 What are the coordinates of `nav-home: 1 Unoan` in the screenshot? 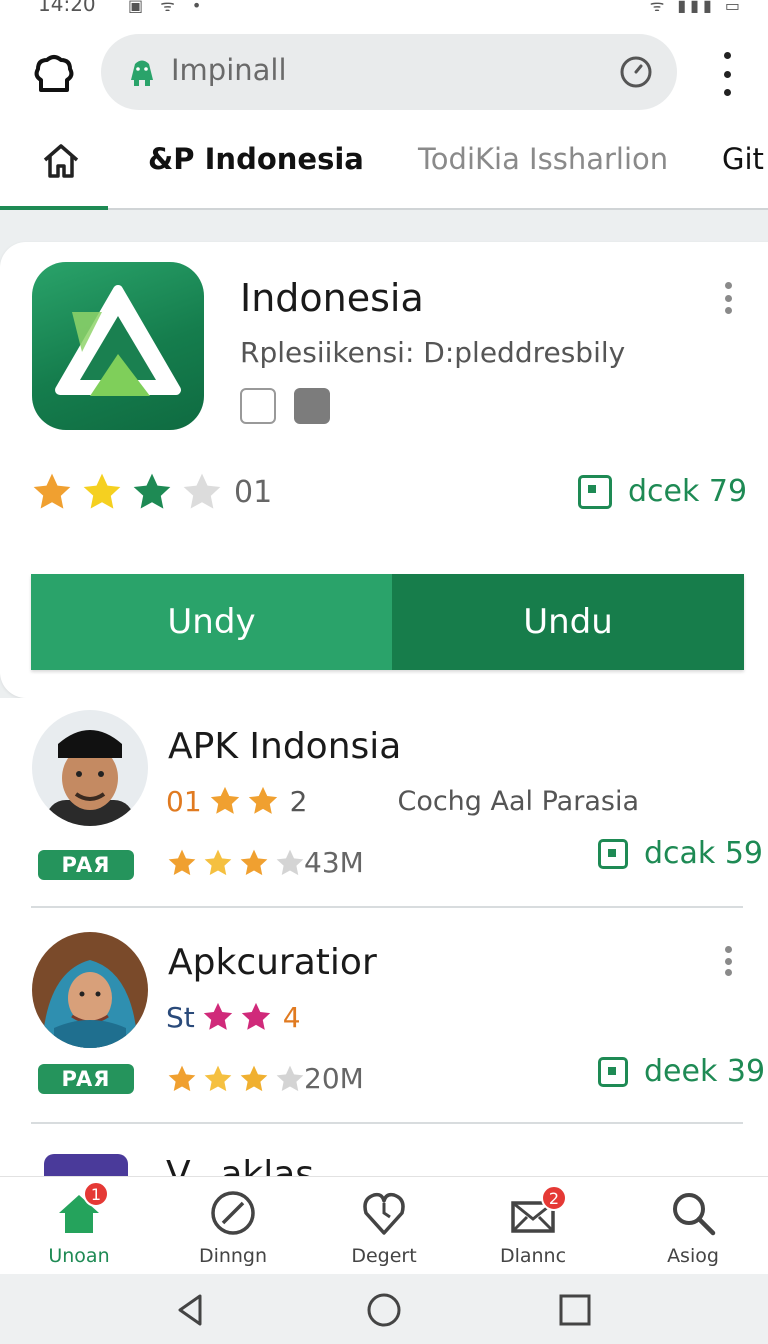 It's located at (79, 1226).